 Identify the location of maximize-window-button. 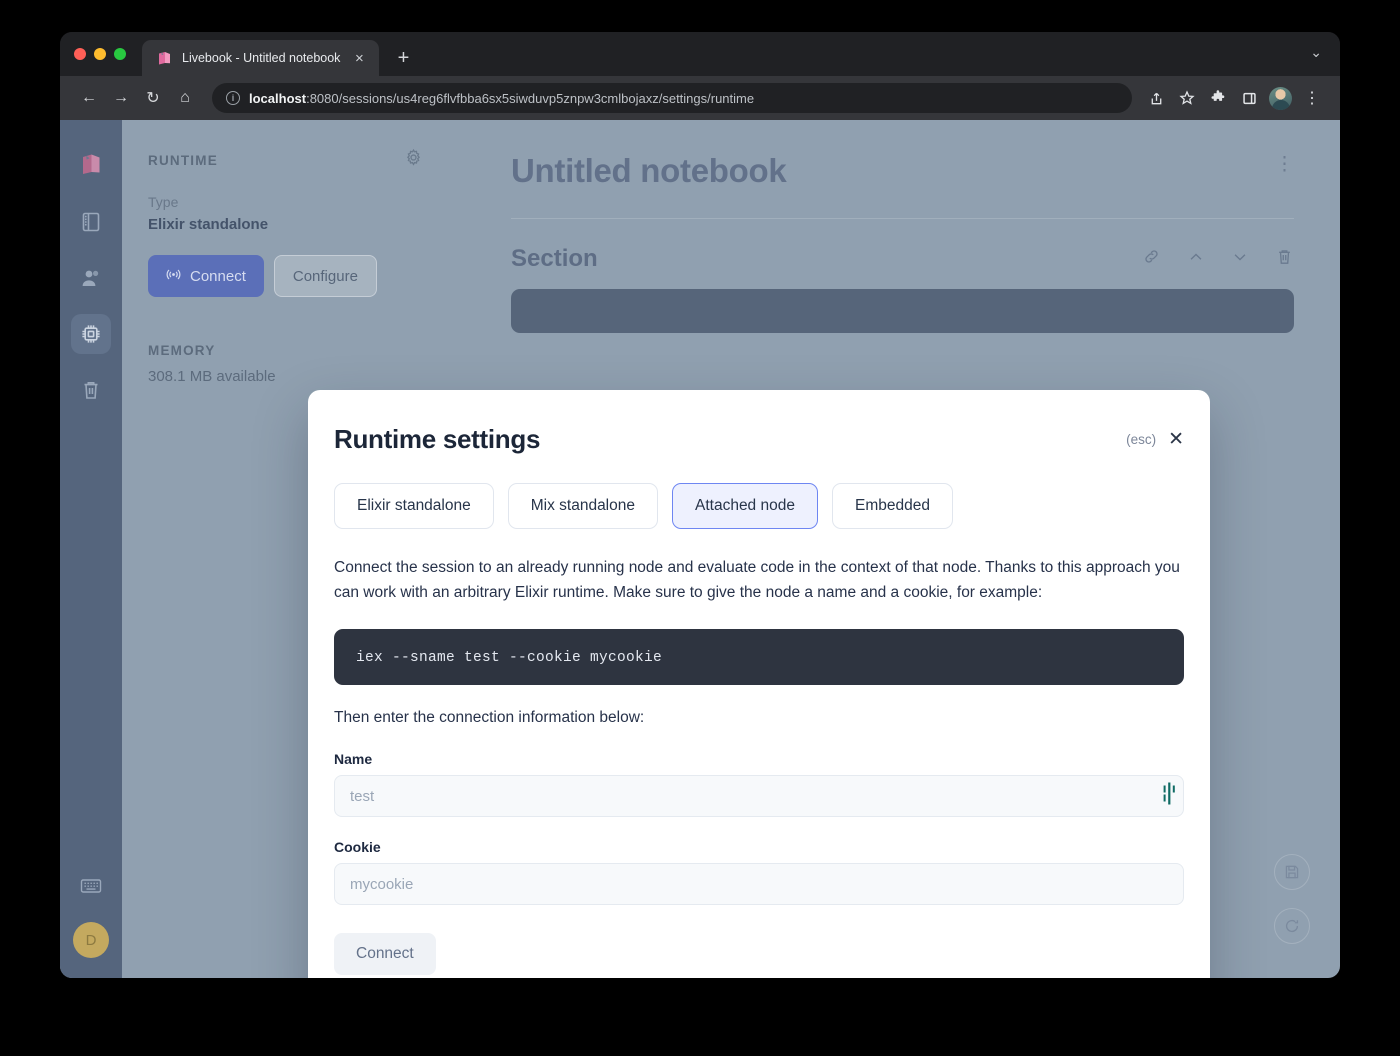
(120, 54).